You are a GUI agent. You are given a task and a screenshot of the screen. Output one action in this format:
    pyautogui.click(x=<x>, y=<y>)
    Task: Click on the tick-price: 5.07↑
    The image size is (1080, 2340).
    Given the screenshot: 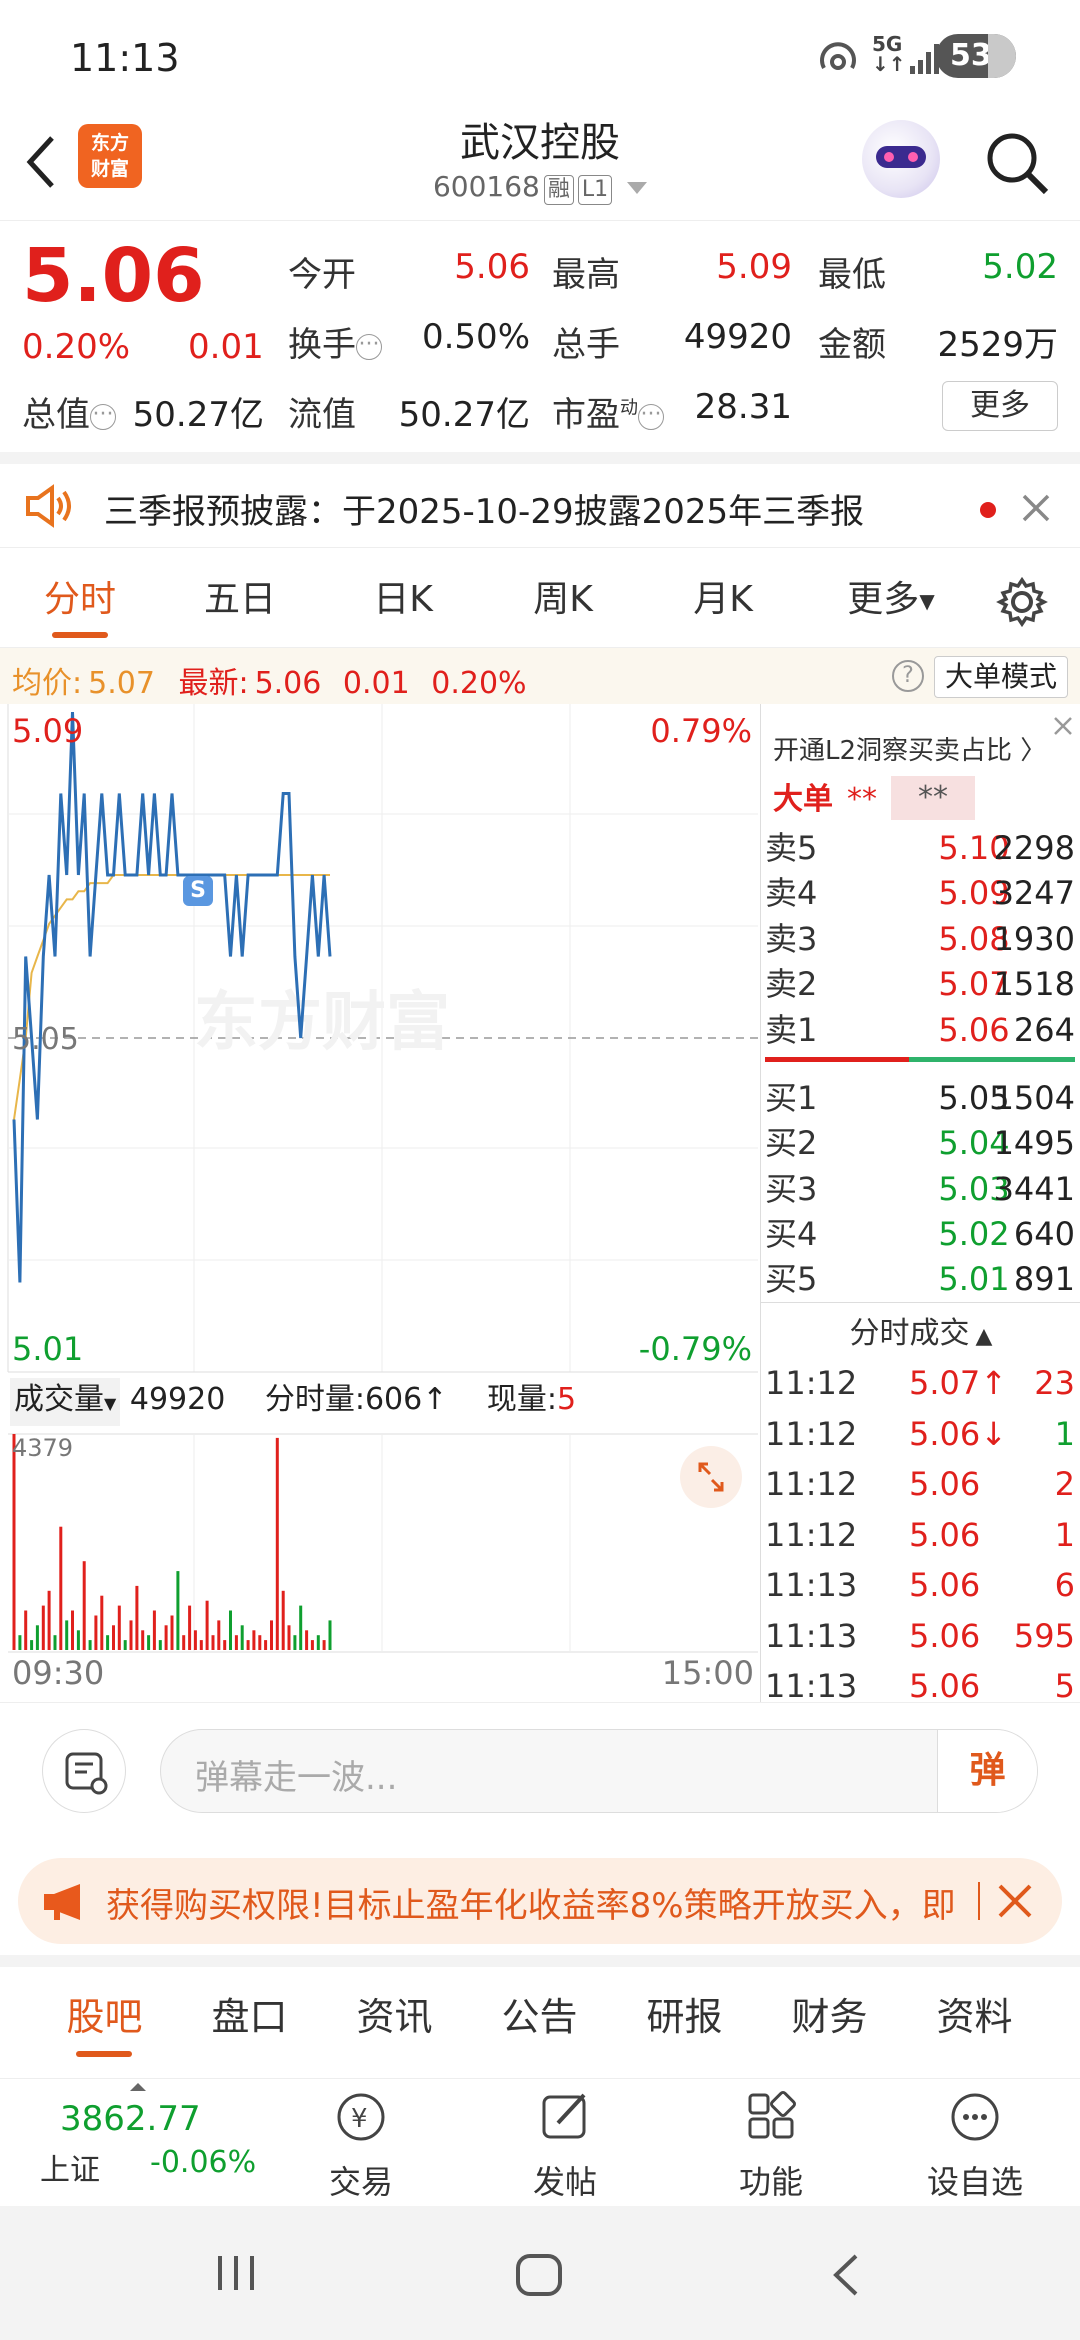 What is the action you would take?
    pyautogui.click(x=958, y=1383)
    